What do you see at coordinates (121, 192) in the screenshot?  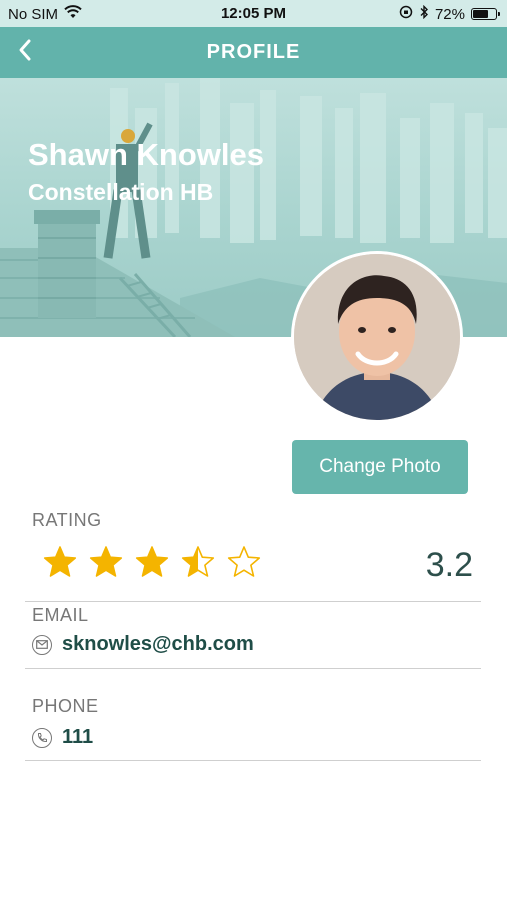 I see `profile-company: Constellation HB` at bounding box center [121, 192].